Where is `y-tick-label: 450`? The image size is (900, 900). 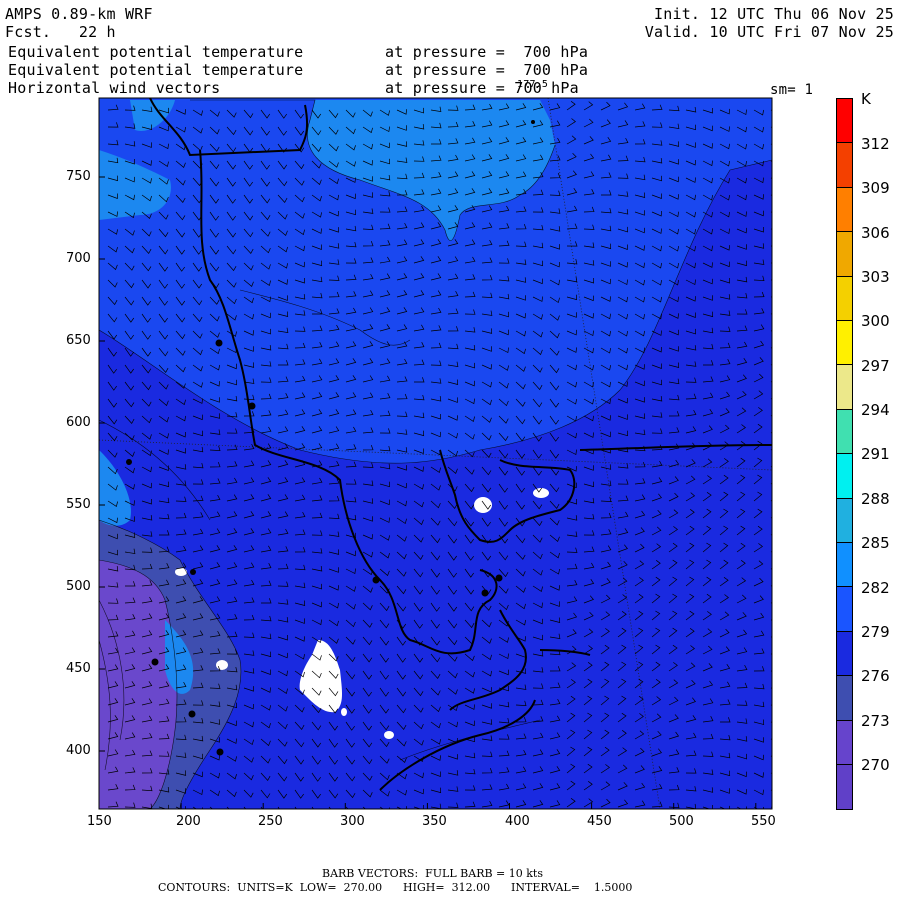
y-tick-label: 450 is located at coordinates (78, 668).